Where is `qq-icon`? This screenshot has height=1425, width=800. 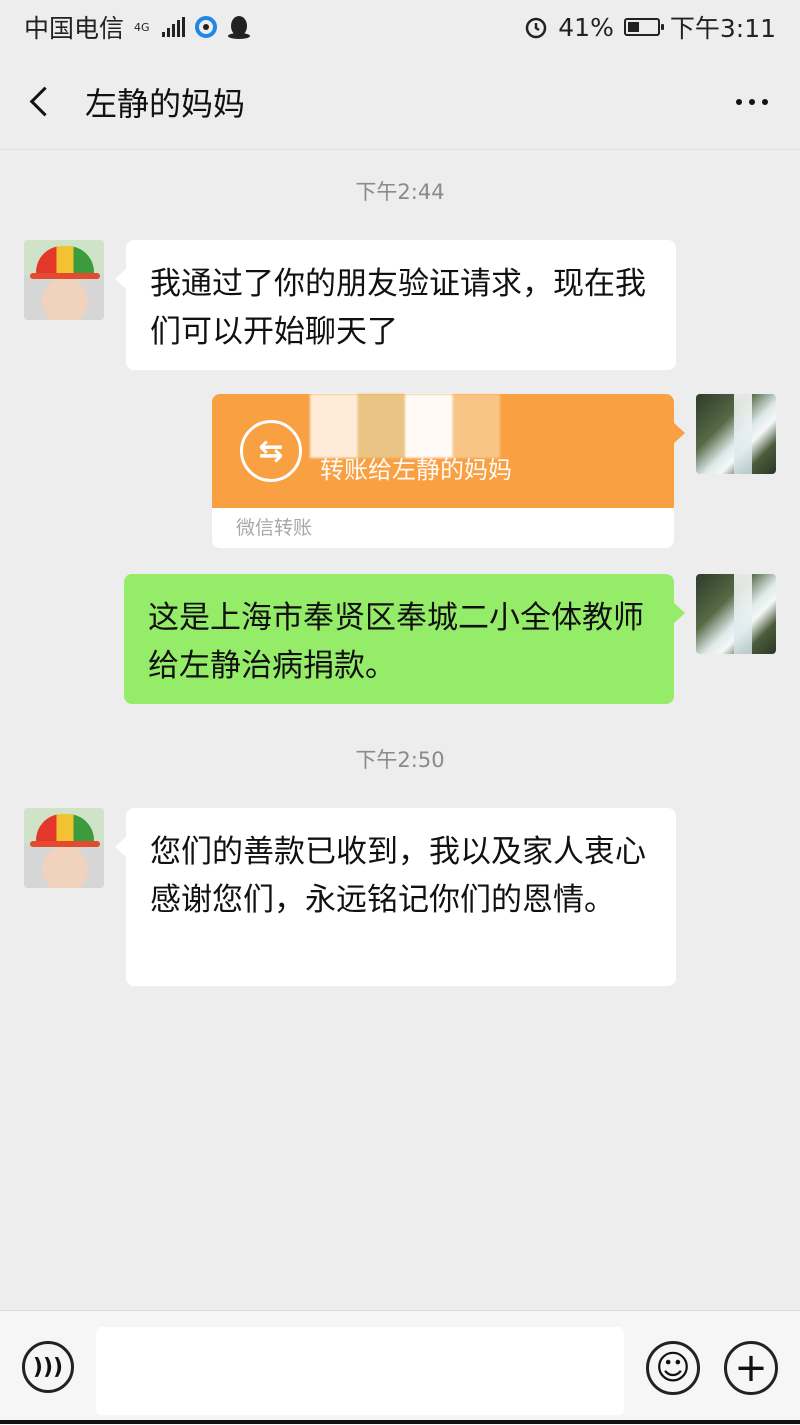 qq-icon is located at coordinates (238, 27).